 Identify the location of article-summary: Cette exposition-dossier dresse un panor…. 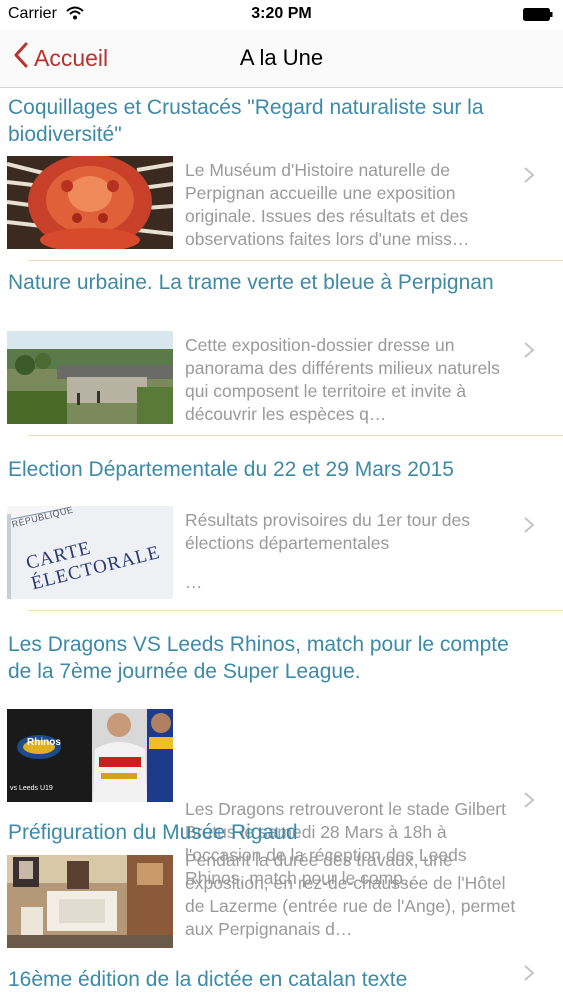
(342, 379).